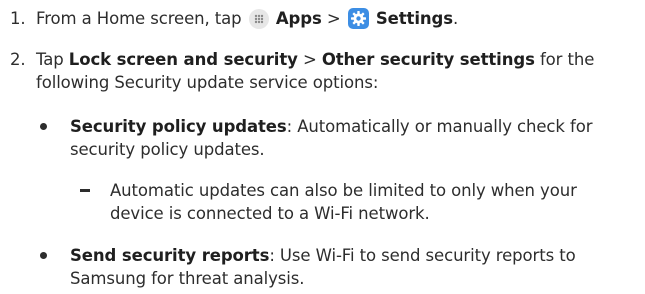 The width and height of the screenshot is (645, 294). I want to click on bullet-text-line2: Samsung for threat analysis., so click(187, 278).